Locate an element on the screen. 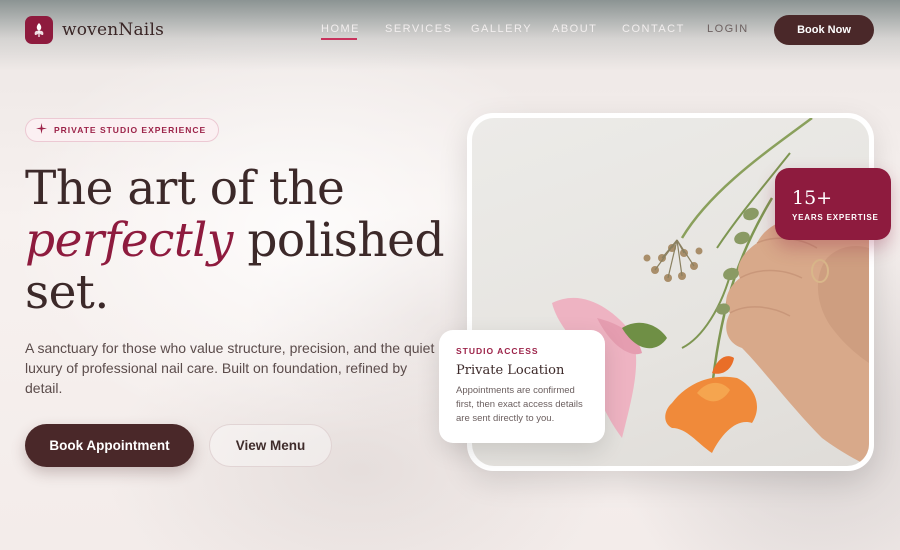 The height and width of the screenshot is (550, 900). experience-card: 15+ YEARS EXPERTISE is located at coordinates (833, 204).